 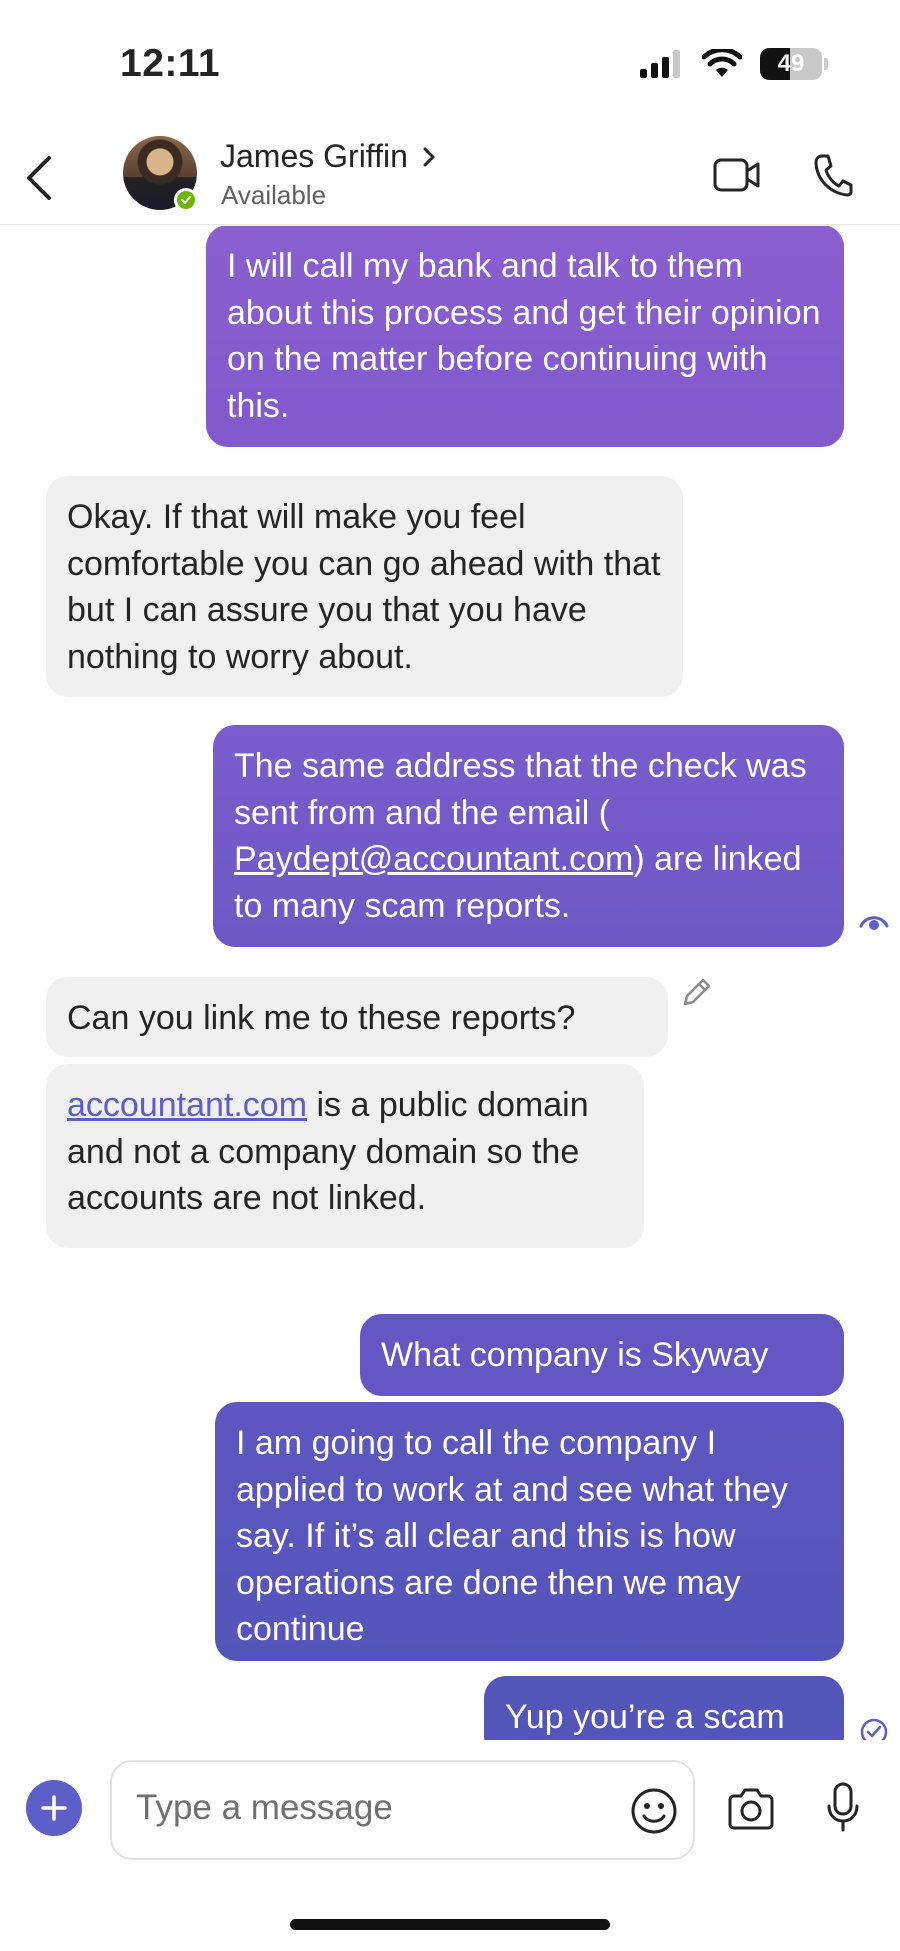 I want to click on seen-icon, so click(x=874, y=923).